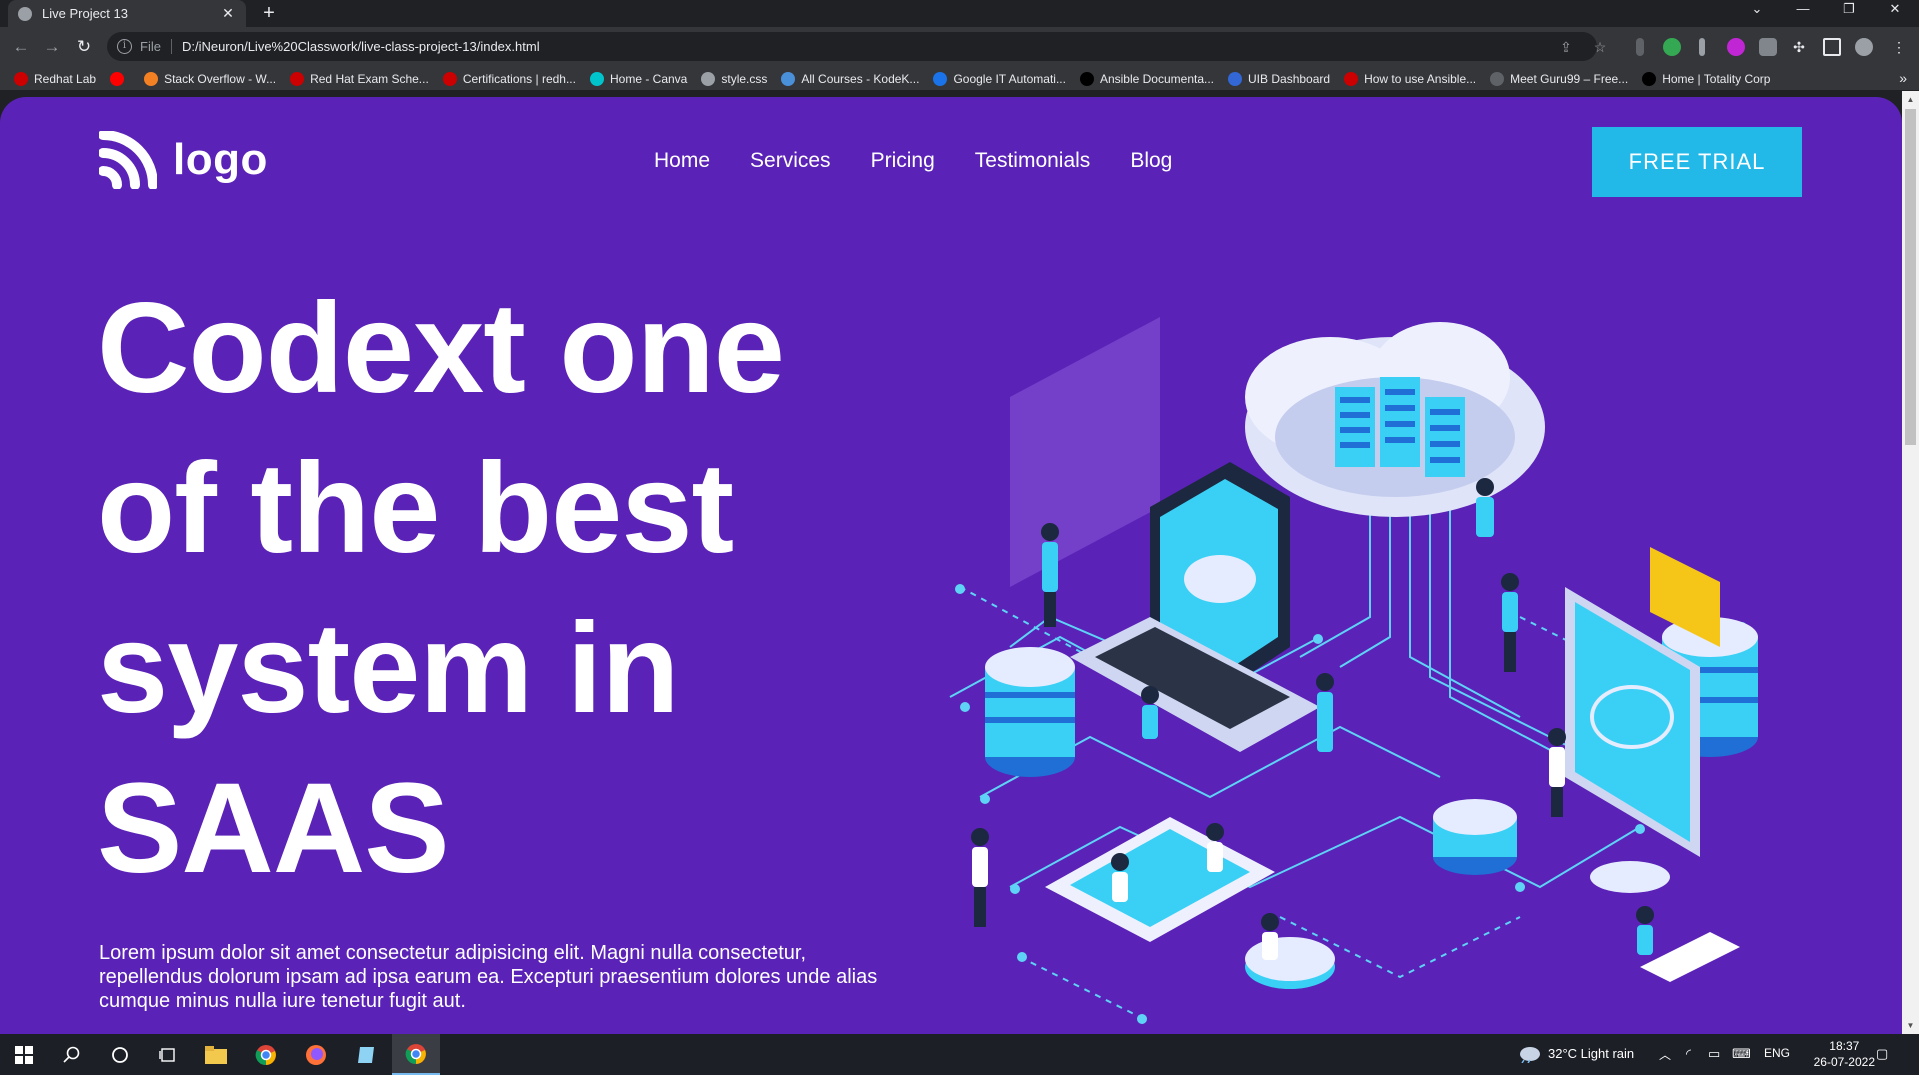 This screenshot has height=1075, width=1919. I want to click on hero-title-line: system in, so click(388, 668).